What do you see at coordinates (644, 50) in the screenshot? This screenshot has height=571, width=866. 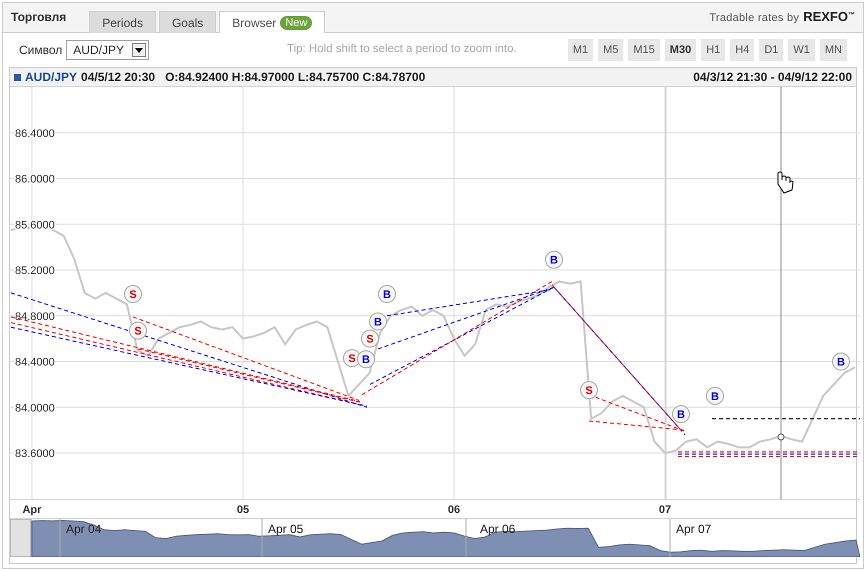 I see `timeframe-button: M15` at bounding box center [644, 50].